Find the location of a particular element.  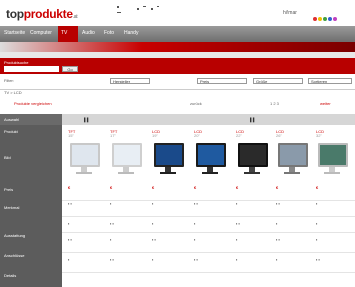

site-logo: topprodukte.at is located at coordinates (42, 14).